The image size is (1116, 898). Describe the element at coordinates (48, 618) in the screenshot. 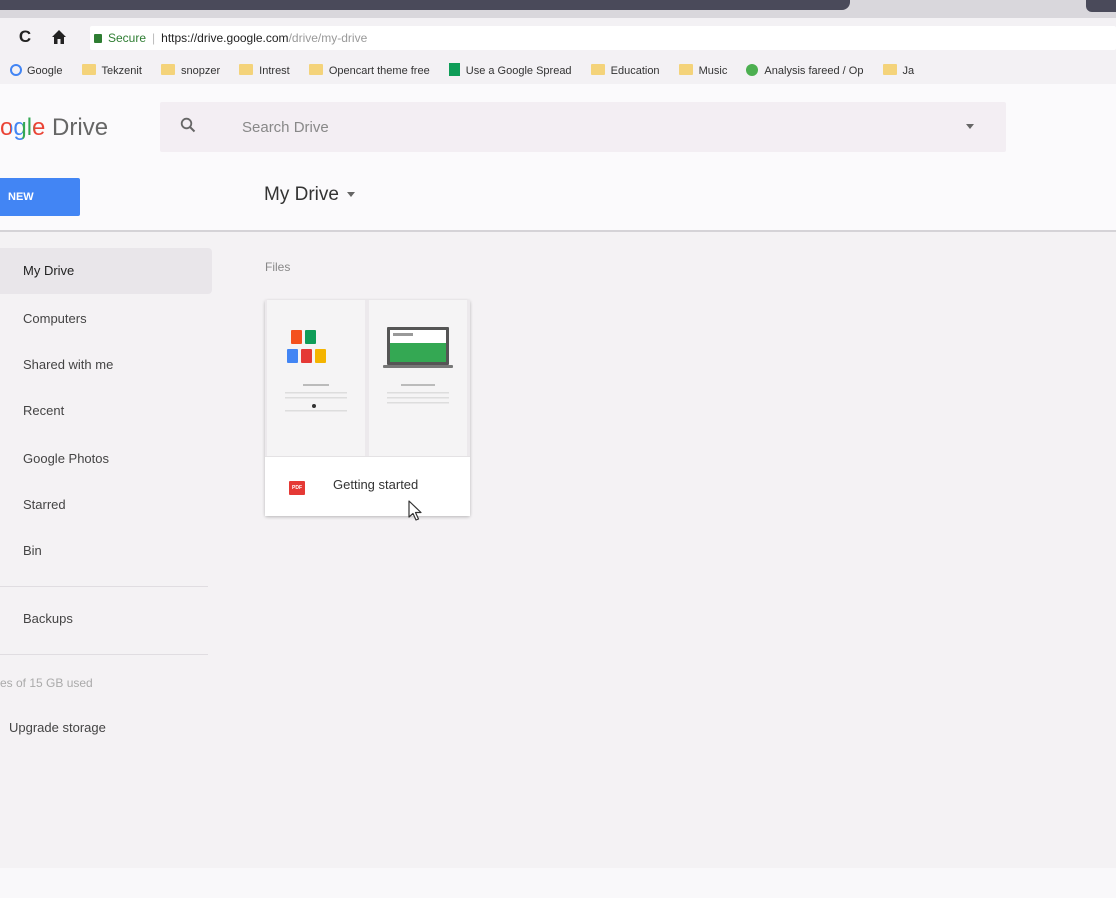

I see `sidebar-item-label: Backups` at that location.